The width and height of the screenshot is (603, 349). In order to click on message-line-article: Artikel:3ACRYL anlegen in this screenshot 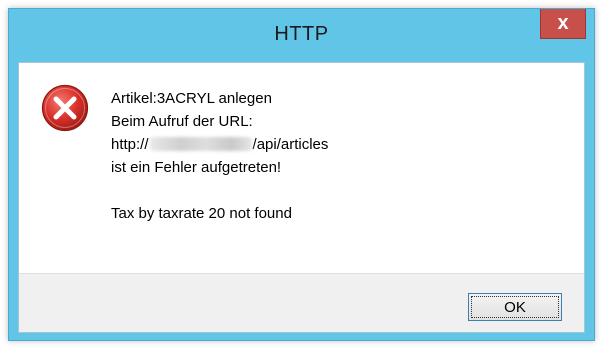, I will do `click(191, 98)`.